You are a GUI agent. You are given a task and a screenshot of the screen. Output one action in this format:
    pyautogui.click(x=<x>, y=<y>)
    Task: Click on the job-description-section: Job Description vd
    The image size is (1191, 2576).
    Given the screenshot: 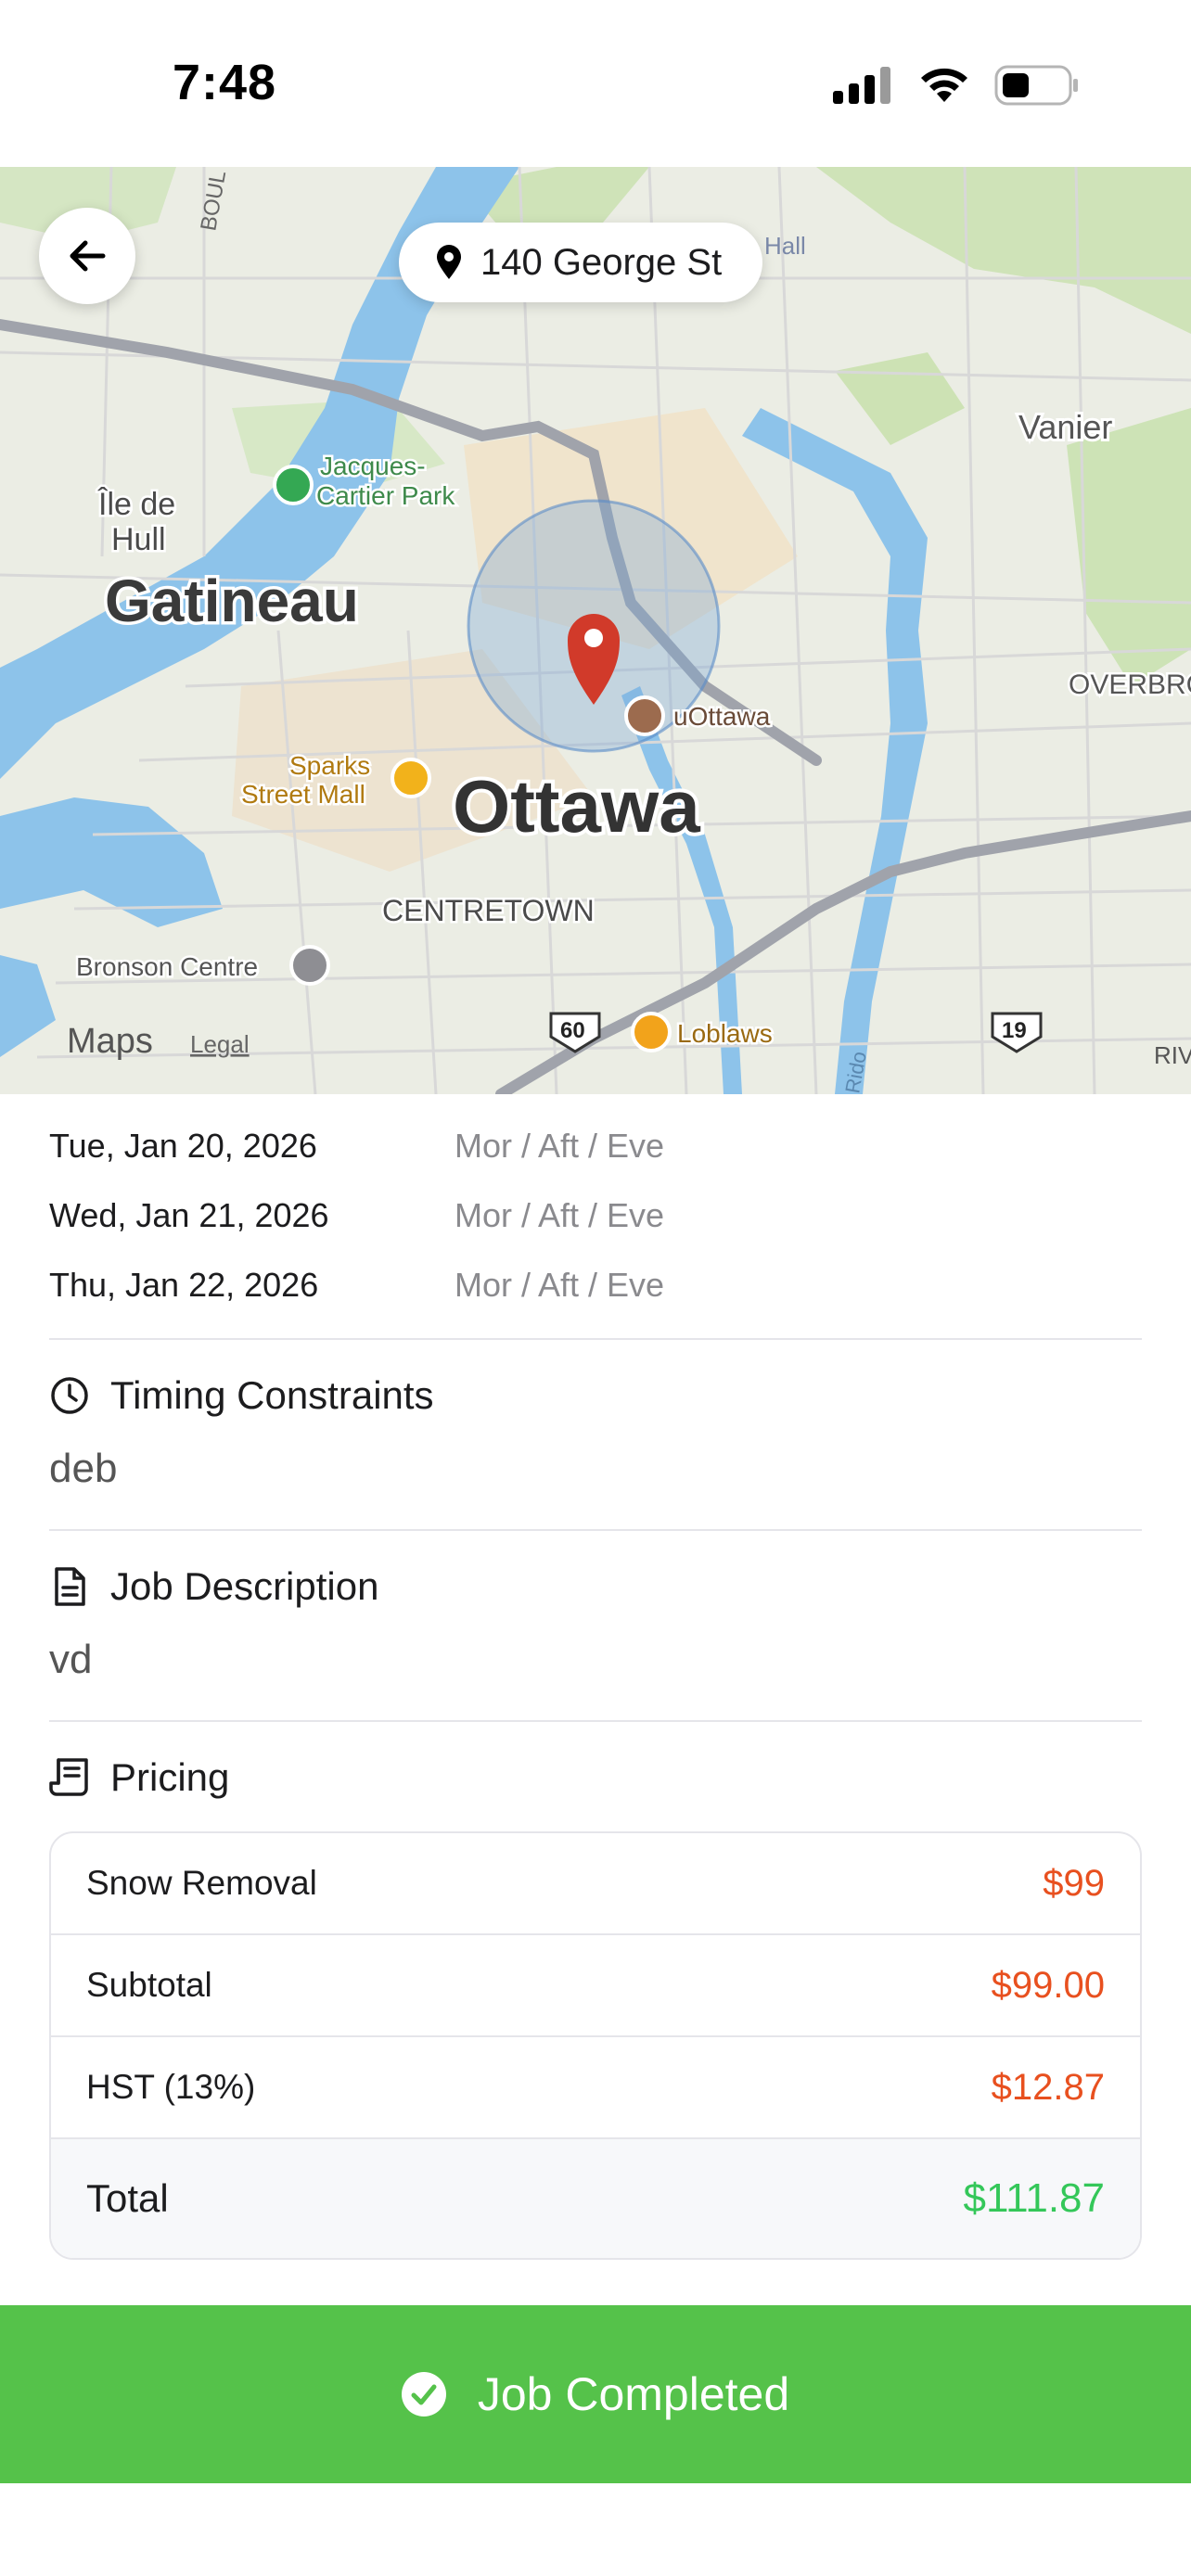 What is the action you would take?
    pyautogui.click(x=595, y=1625)
    